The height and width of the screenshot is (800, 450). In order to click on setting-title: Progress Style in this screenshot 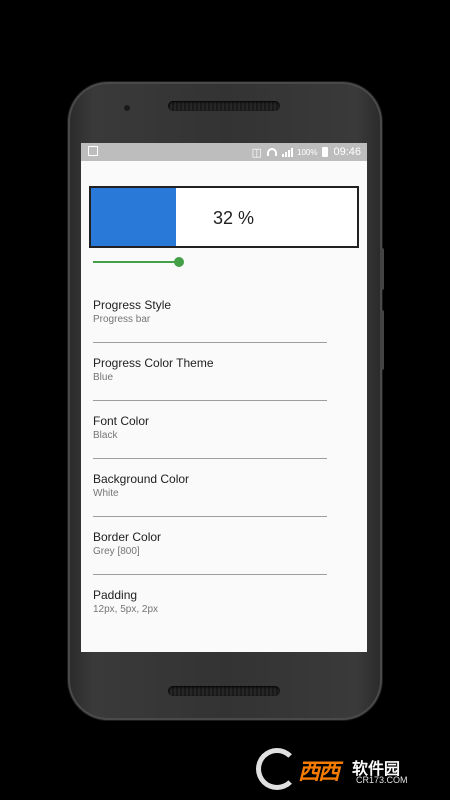, I will do `click(132, 305)`.